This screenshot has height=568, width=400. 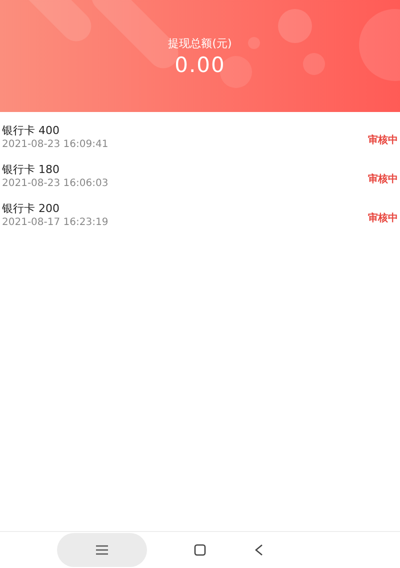 What do you see at coordinates (55, 144) in the screenshot?
I see `record-time: 2021-08-23 16:09:41` at bounding box center [55, 144].